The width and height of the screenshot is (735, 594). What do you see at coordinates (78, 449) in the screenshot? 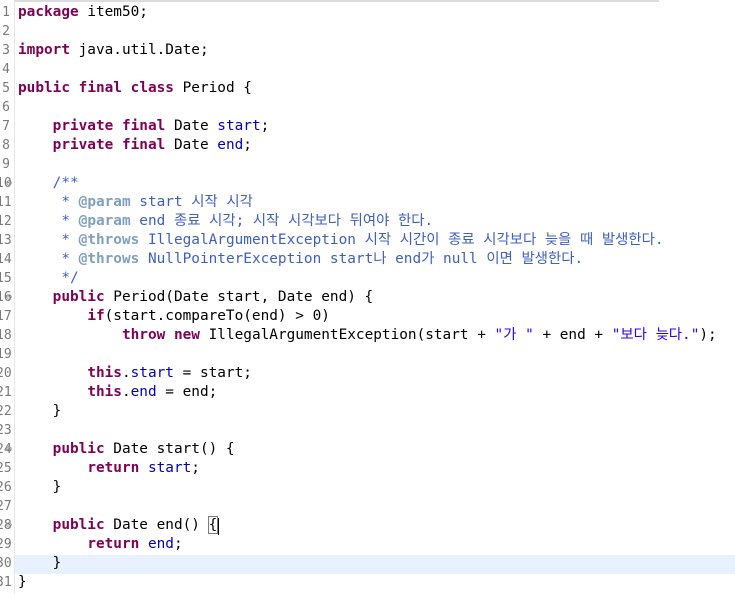
I see `code-token: public` at bounding box center [78, 449].